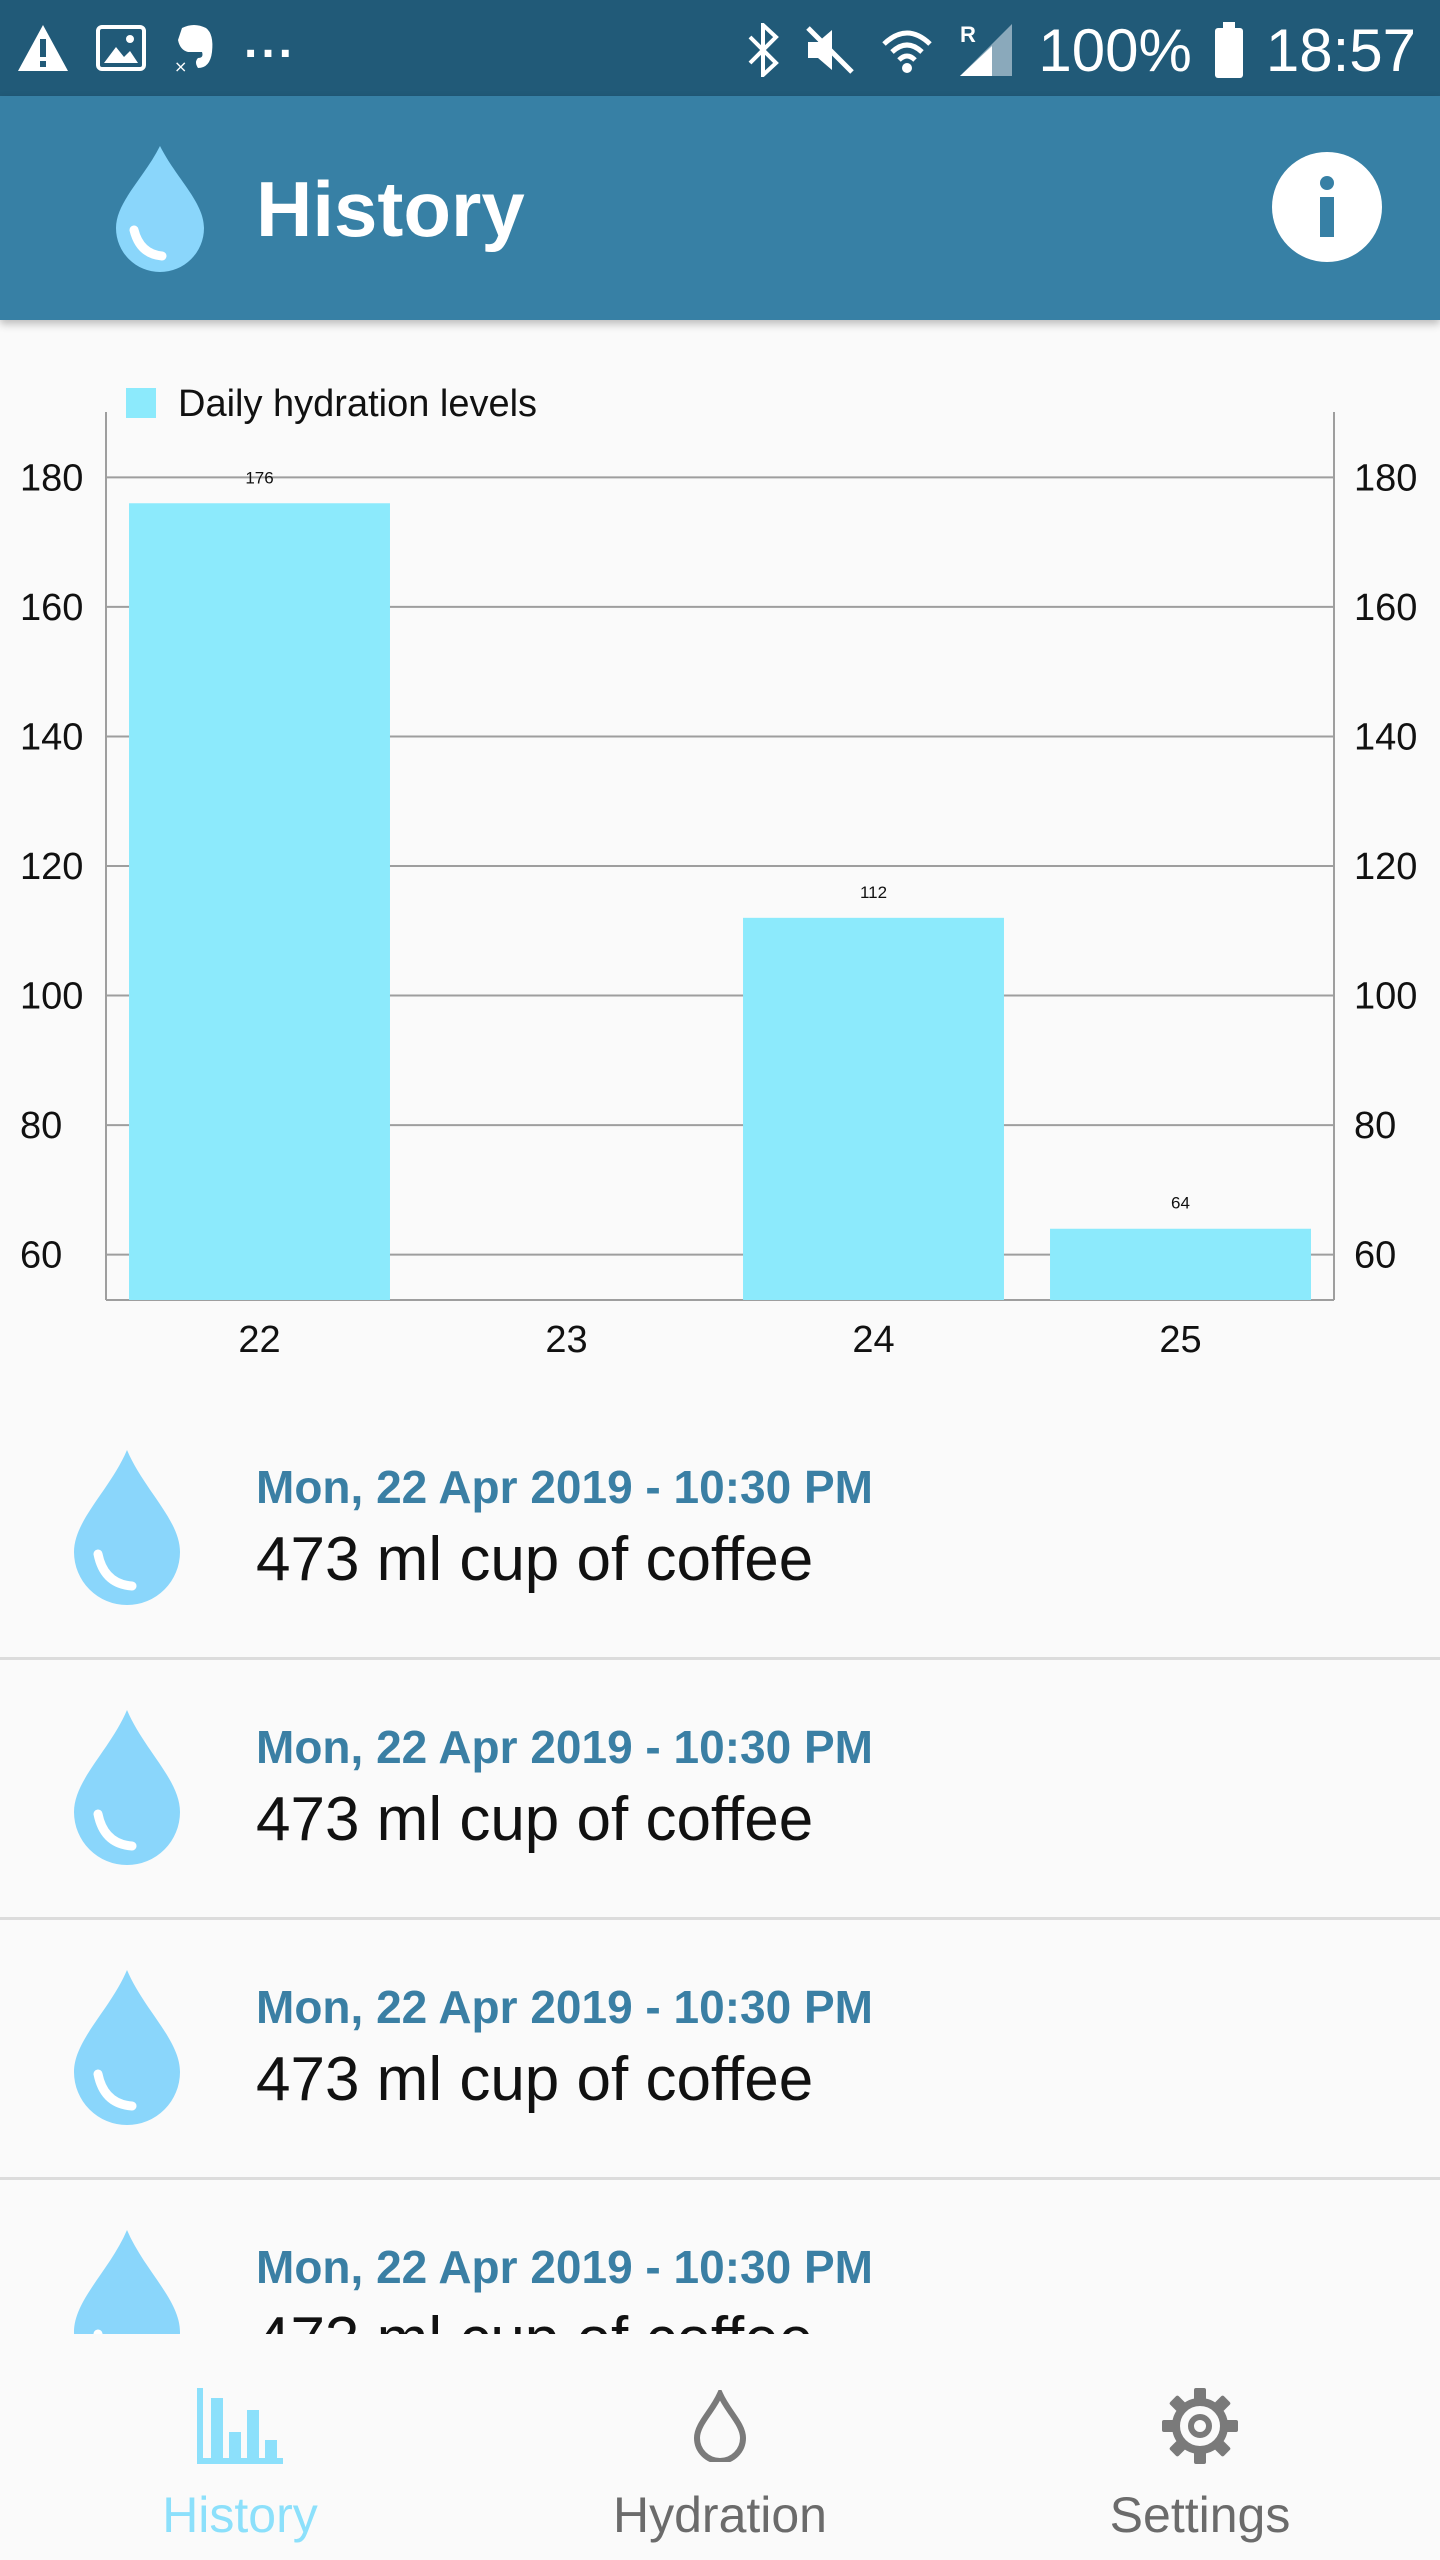 The image size is (1440, 2560). Describe the element at coordinates (141, 403) in the screenshot. I see `legend-swatch` at that location.